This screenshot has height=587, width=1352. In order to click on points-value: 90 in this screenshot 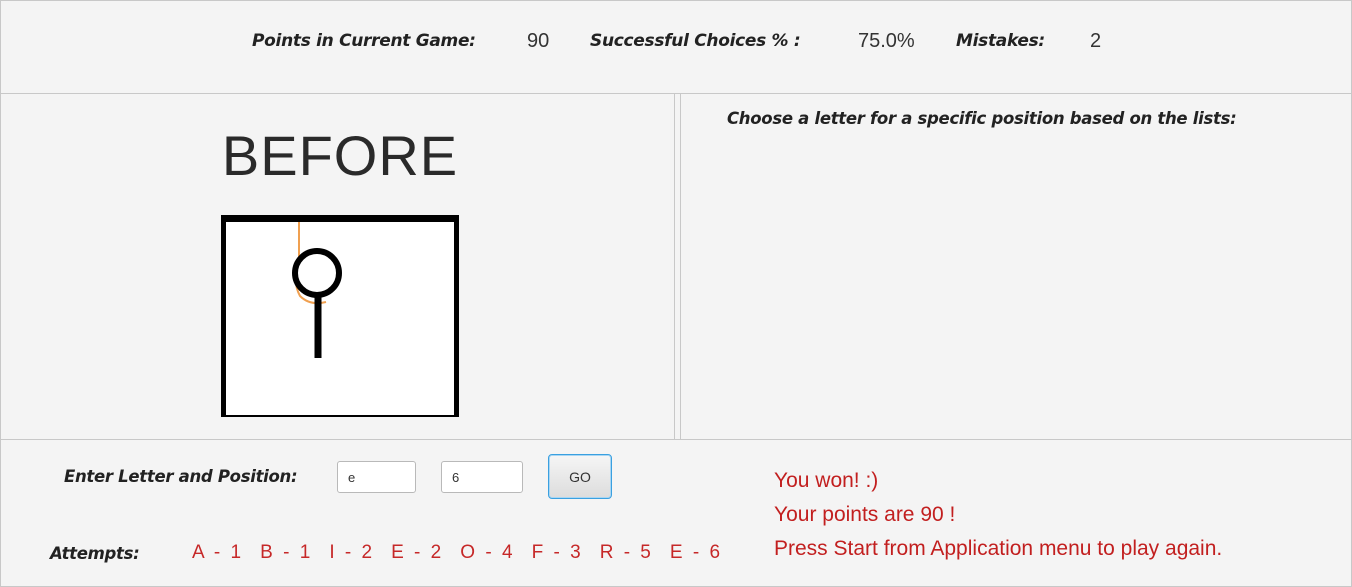, I will do `click(538, 41)`.